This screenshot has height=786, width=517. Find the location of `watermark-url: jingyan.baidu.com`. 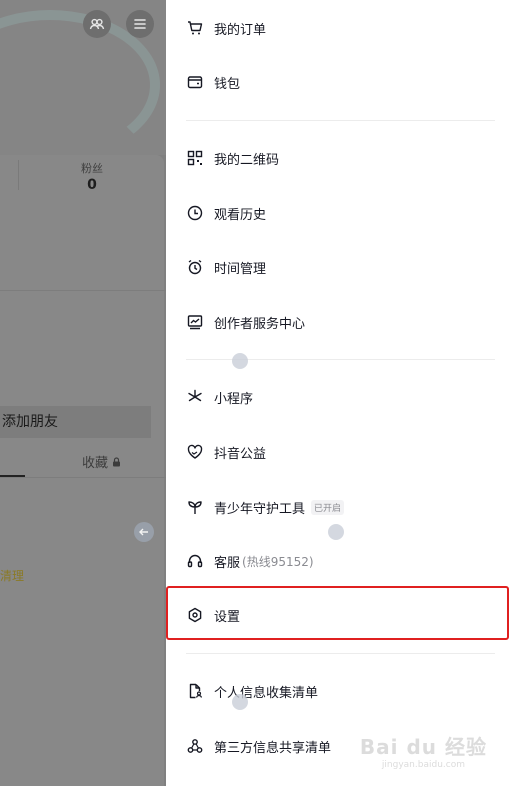

watermark-url: jingyan.baidu.com is located at coordinates (423, 765).